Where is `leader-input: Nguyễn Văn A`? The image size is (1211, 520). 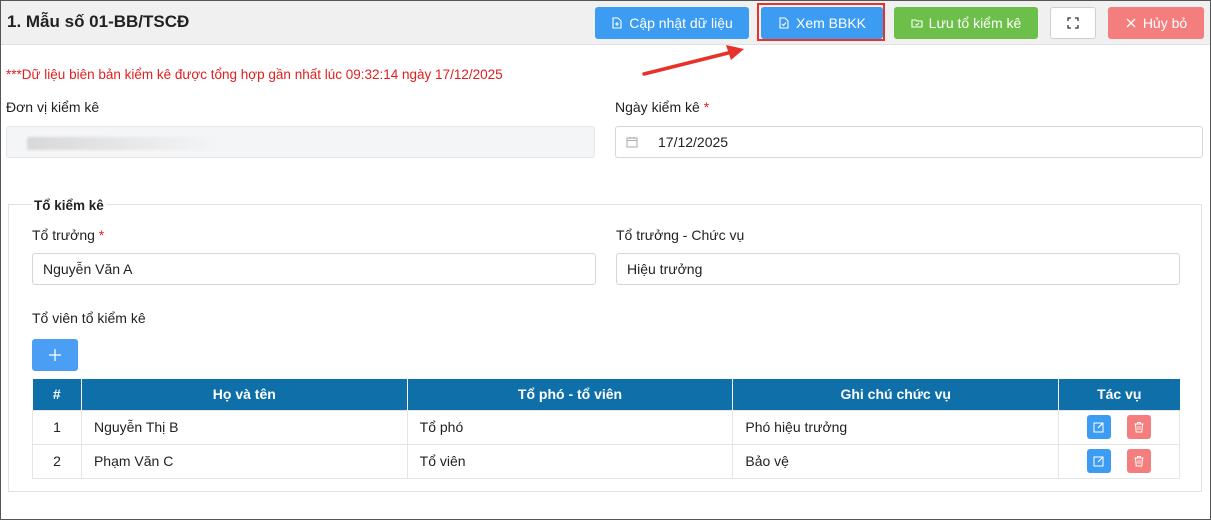
leader-input: Nguyễn Văn A is located at coordinates (314, 269).